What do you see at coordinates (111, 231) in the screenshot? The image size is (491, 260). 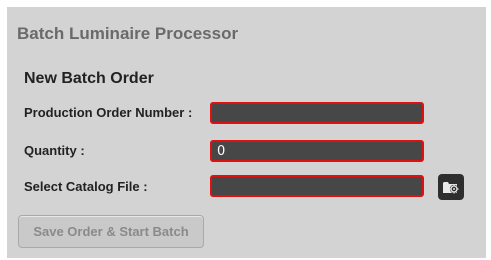 I see `save-start-batch-button: Save Order & Start Batch` at bounding box center [111, 231].